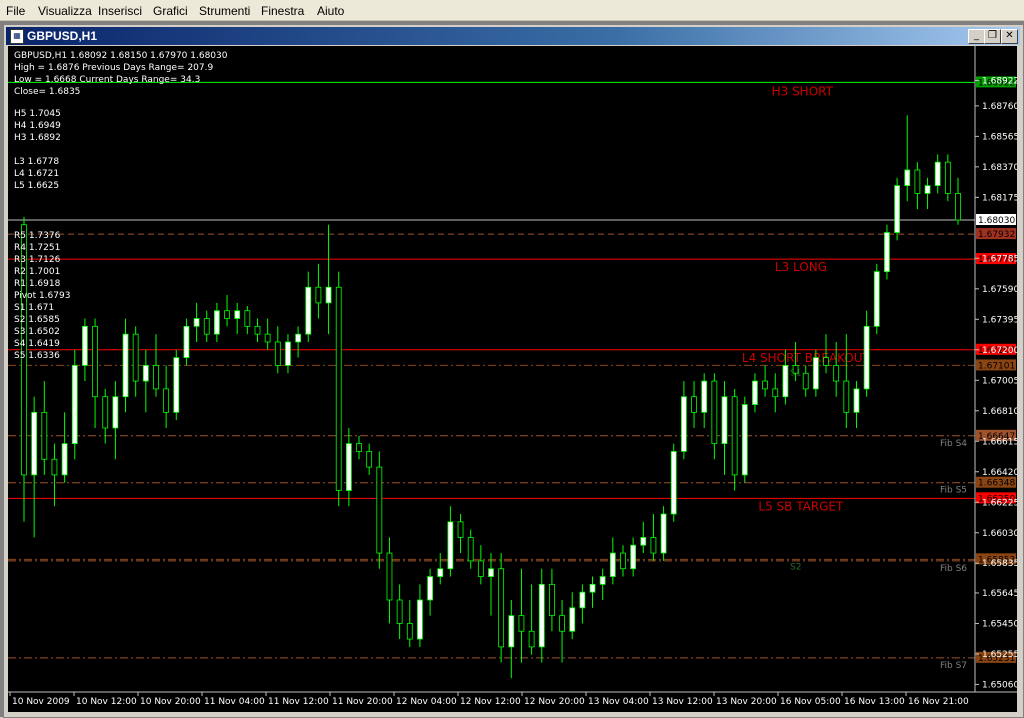  What do you see at coordinates (801, 267) in the screenshot?
I see `level-label: L3 LONG` at bounding box center [801, 267].